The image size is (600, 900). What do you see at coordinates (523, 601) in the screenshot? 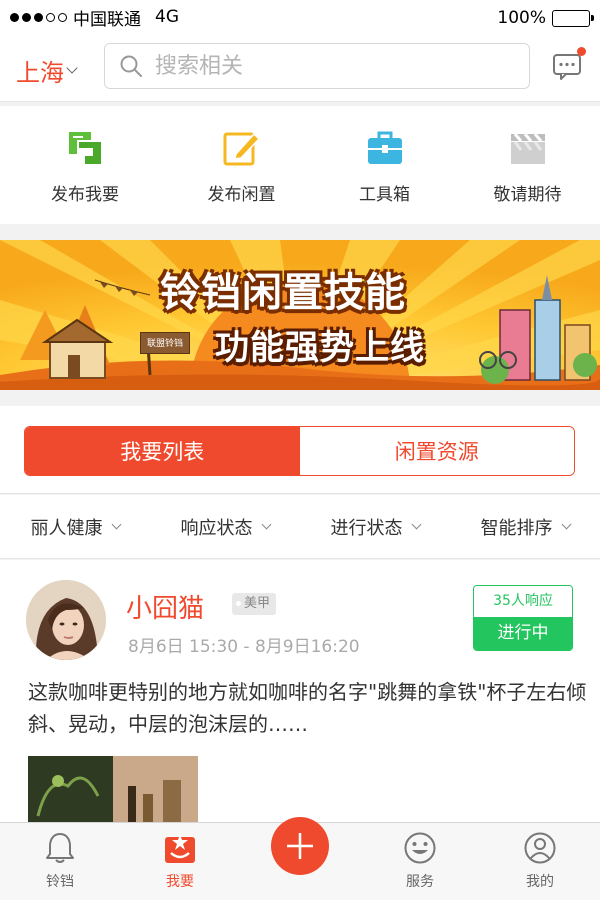
I see `response-count: 35人响应` at bounding box center [523, 601].